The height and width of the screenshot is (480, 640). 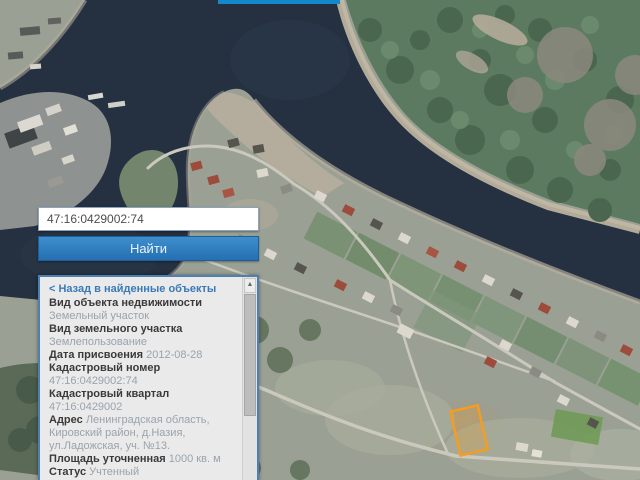 I want to click on attribute-value: 1000 кв. м, so click(x=194, y=459).